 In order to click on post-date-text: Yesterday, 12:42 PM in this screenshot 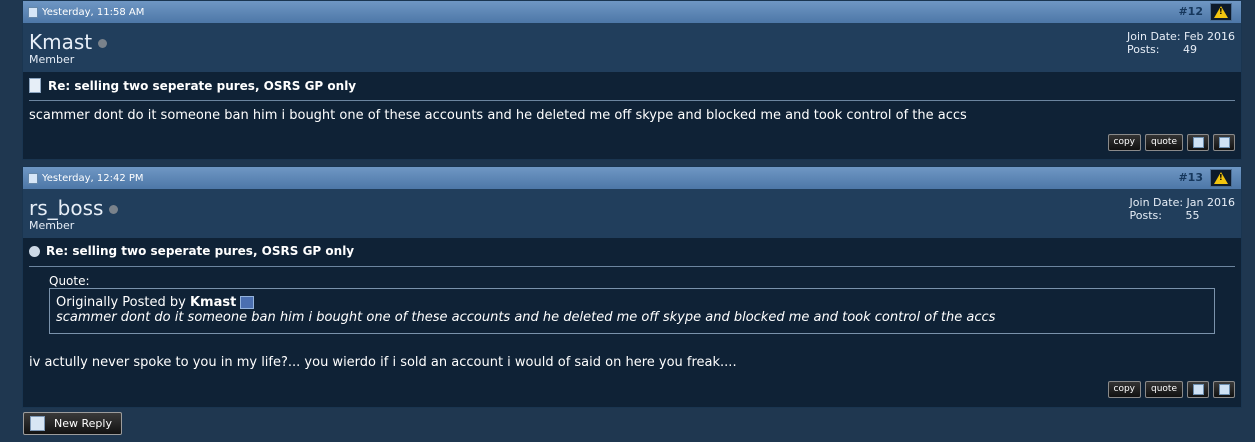, I will do `click(93, 178)`.